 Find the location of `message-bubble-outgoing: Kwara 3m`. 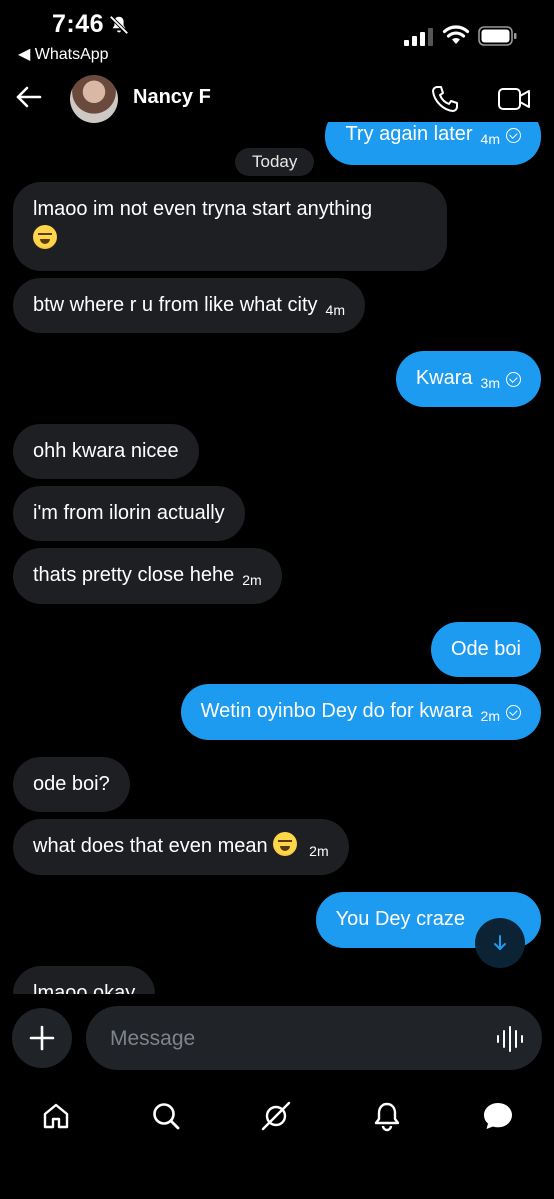

message-bubble-outgoing: Kwara 3m is located at coordinates (468, 379).